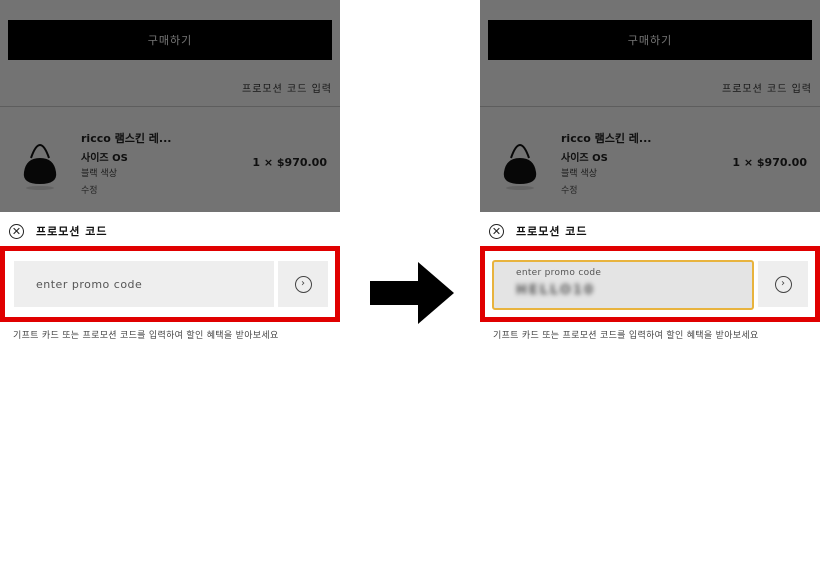 Image resolution: width=820 pixels, height=584 pixels. Describe the element at coordinates (412, 293) in the screenshot. I see `arrow-right-icon` at that location.